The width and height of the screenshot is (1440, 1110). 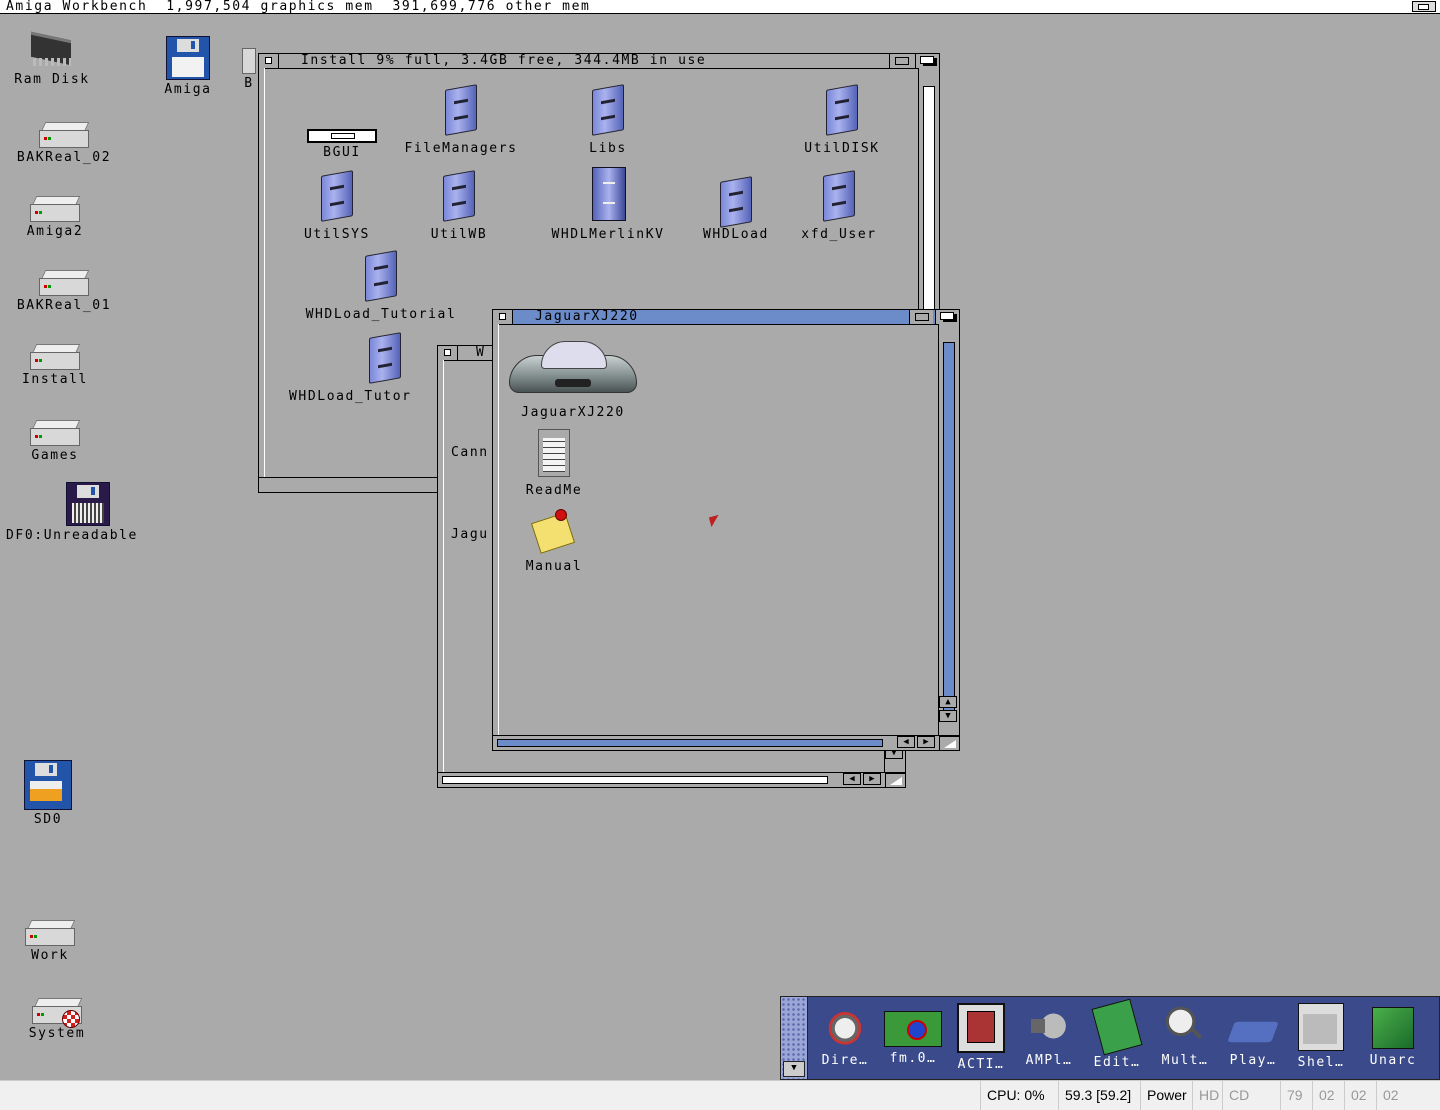 What do you see at coordinates (794, 1069) in the screenshot?
I see `dock-menu-arrow-icon: ▼` at bounding box center [794, 1069].